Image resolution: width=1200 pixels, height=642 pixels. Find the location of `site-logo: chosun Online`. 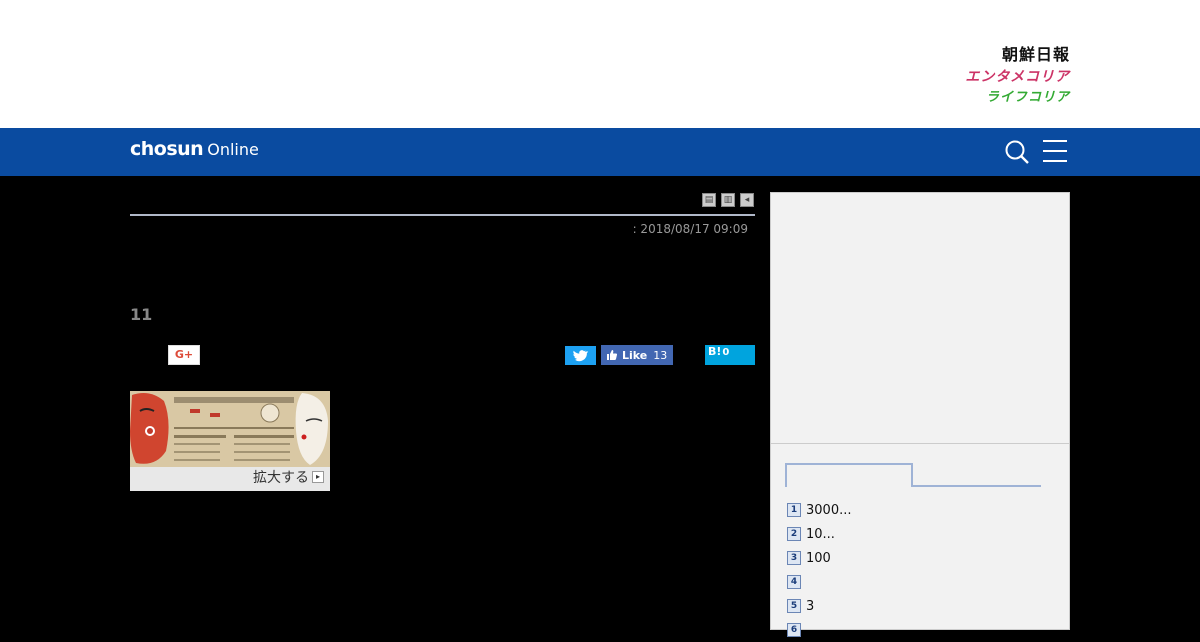

site-logo: chosun Online is located at coordinates (194, 149).